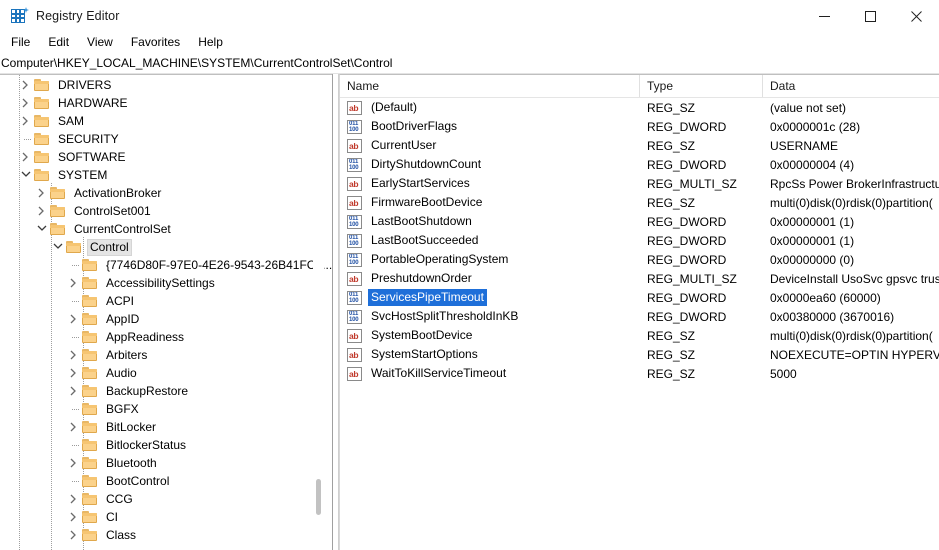 The height and width of the screenshot is (550, 939). What do you see at coordinates (701, 86) in the screenshot?
I see `column-header-type: Type` at bounding box center [701, 86].